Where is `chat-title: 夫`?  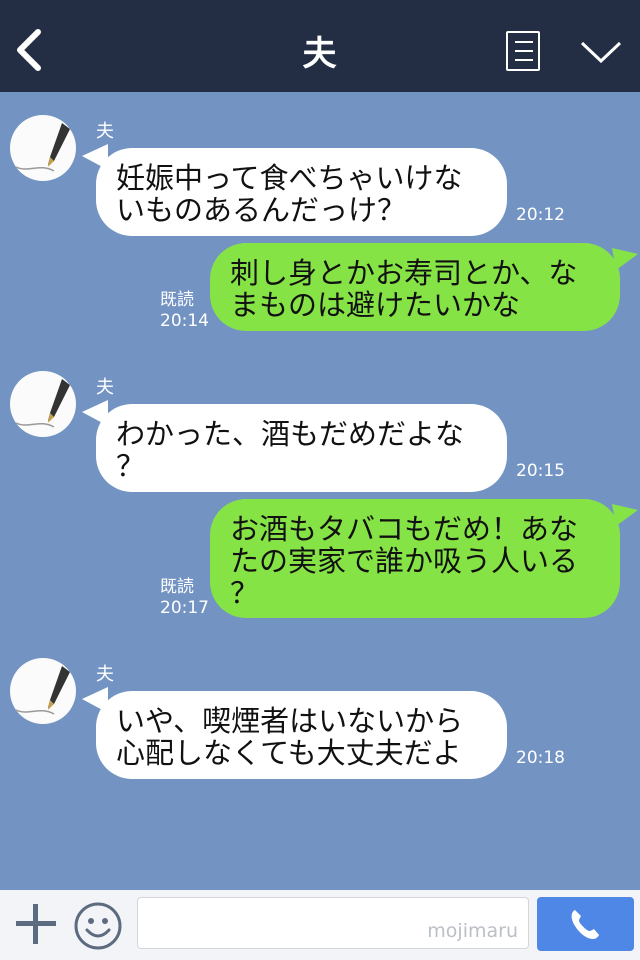 chat-title: 夫 is located at coordinates (320, 54).